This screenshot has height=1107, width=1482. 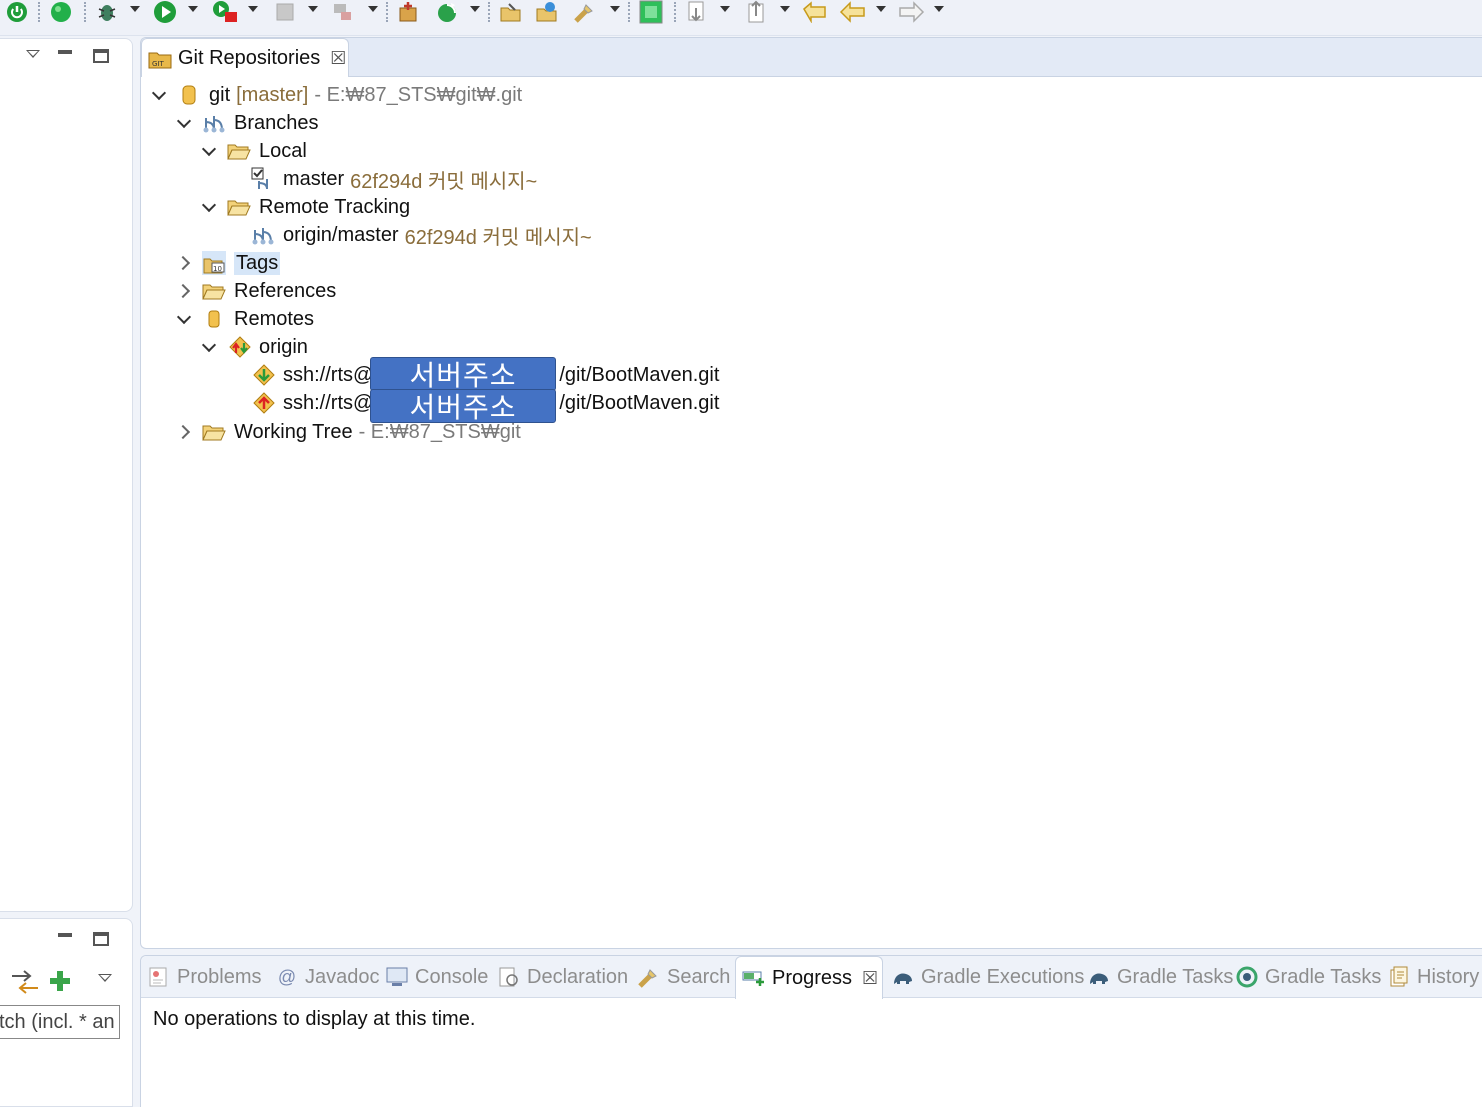 I want to click on git-view-tabbar: GIT Git Repositories ☒, so click(x=811, y=57).